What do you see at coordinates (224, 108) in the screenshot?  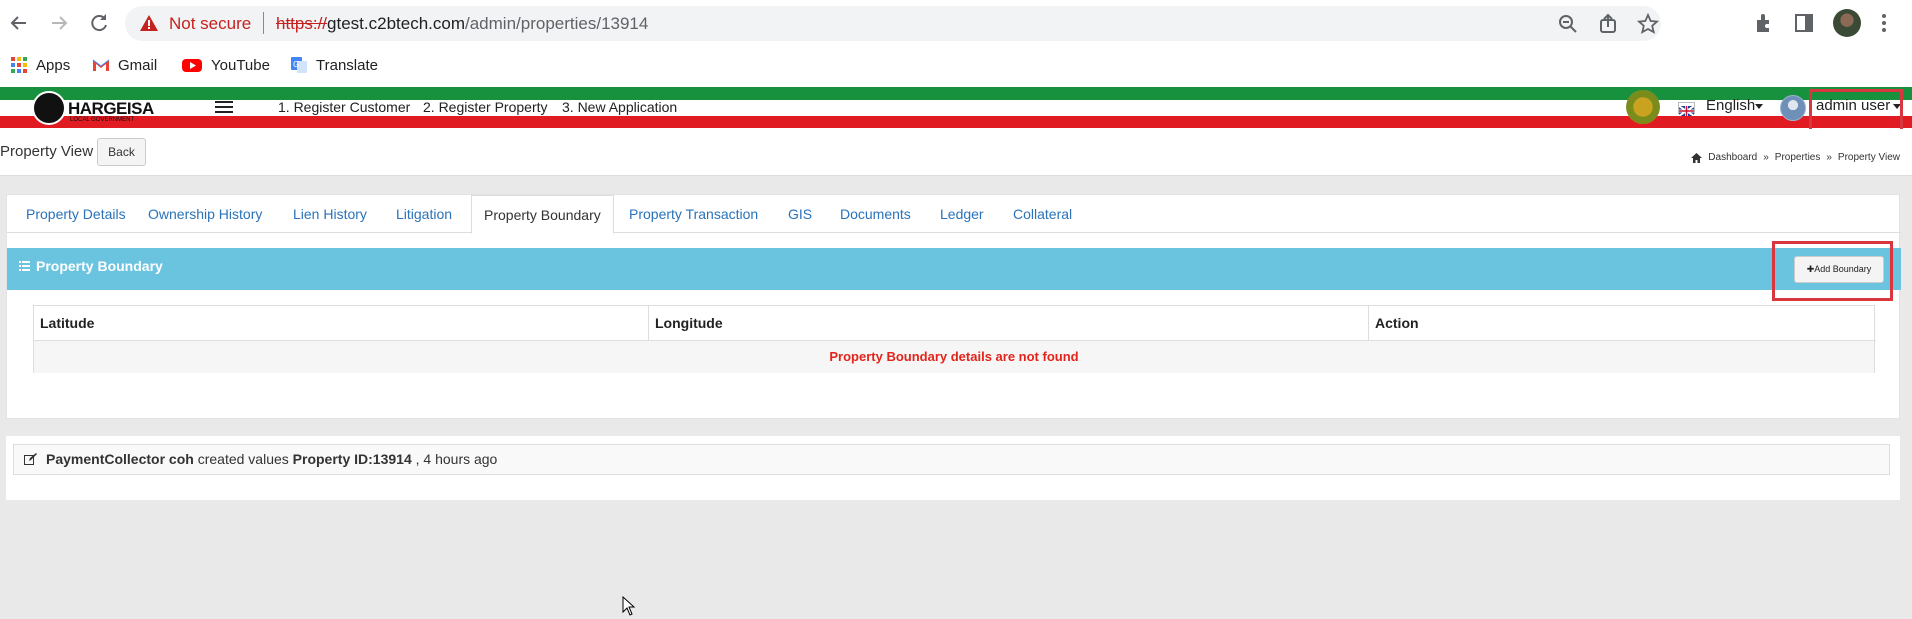 I see `menu-toggle-icon` at bounding box center [224, 108].